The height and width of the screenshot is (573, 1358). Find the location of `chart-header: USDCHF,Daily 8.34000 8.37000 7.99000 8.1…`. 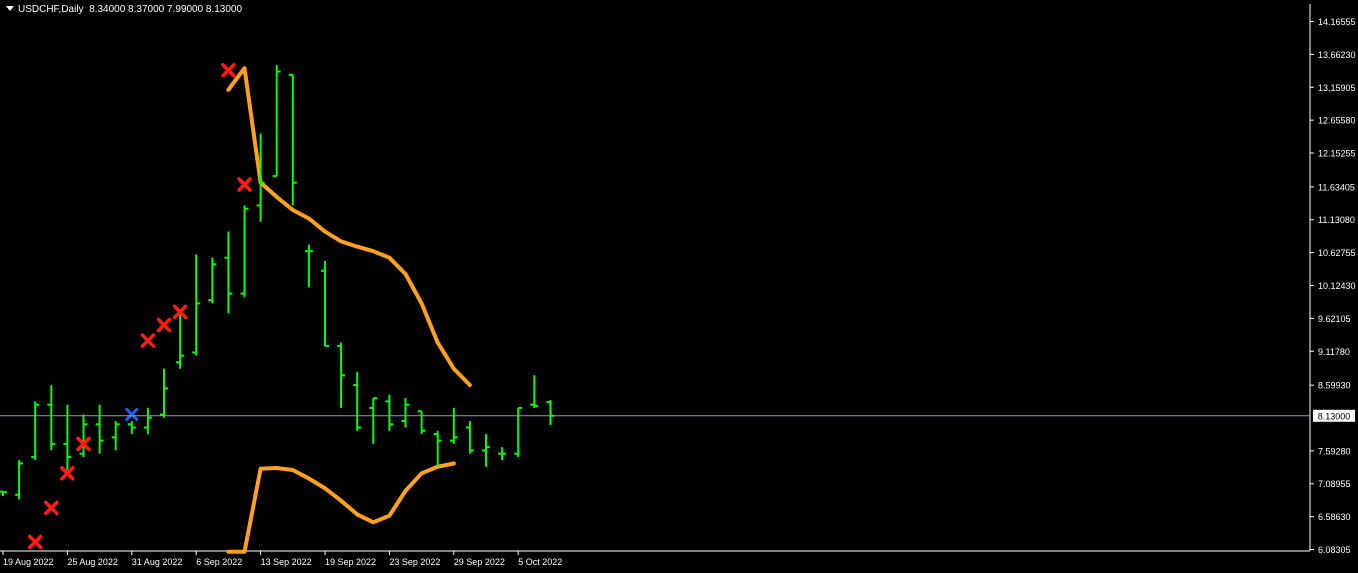

chart-header: USDCHF,Daily 8.34000 8.37000 7.99000 8.1… is located at coordinates (124, 10).